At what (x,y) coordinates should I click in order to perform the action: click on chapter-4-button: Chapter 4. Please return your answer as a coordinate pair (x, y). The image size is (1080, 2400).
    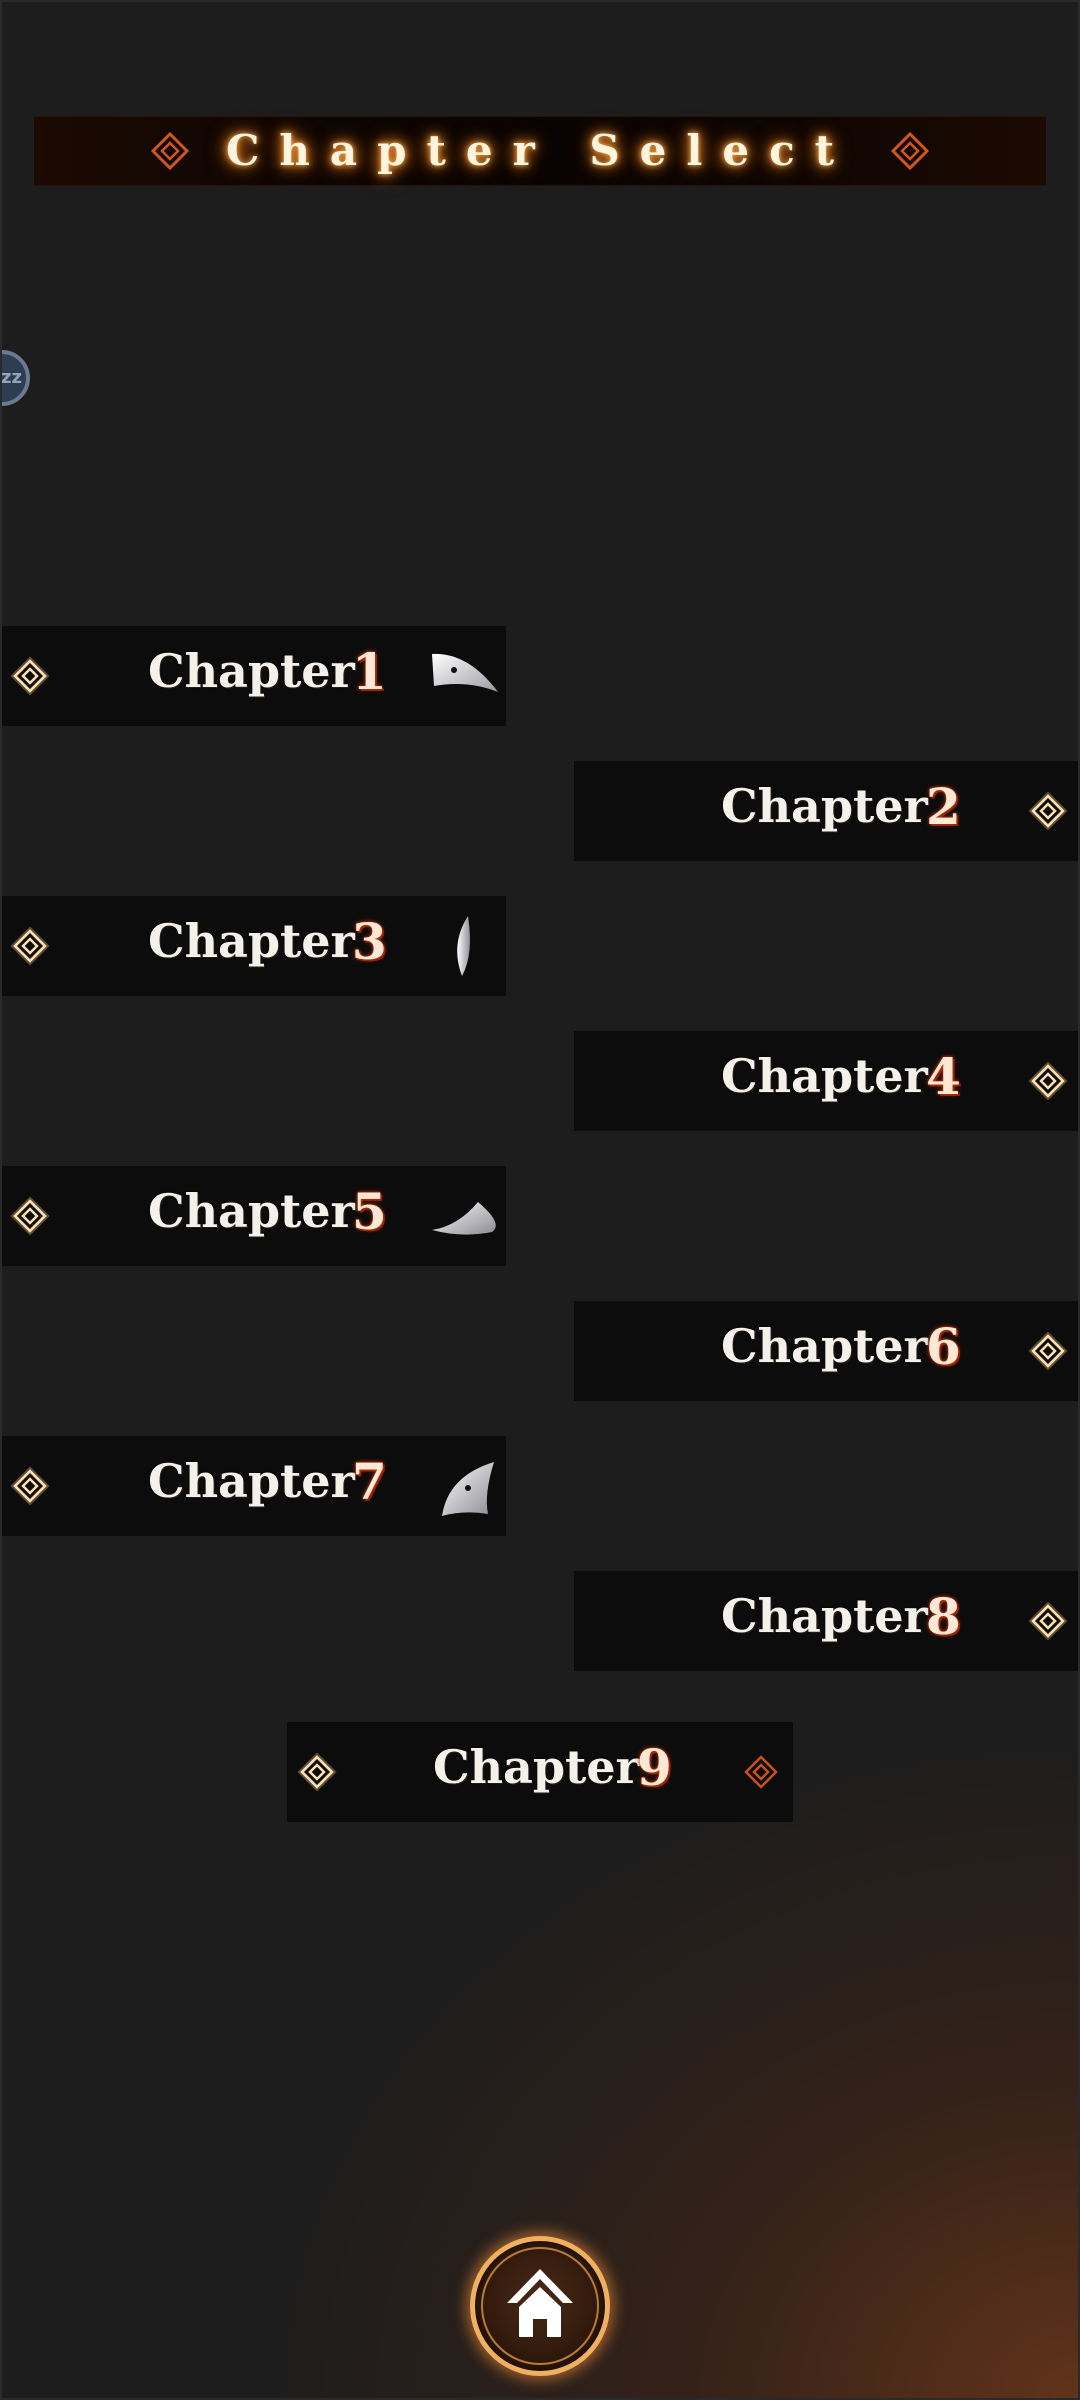
    Looking at the image, I should click on (827, 1081).